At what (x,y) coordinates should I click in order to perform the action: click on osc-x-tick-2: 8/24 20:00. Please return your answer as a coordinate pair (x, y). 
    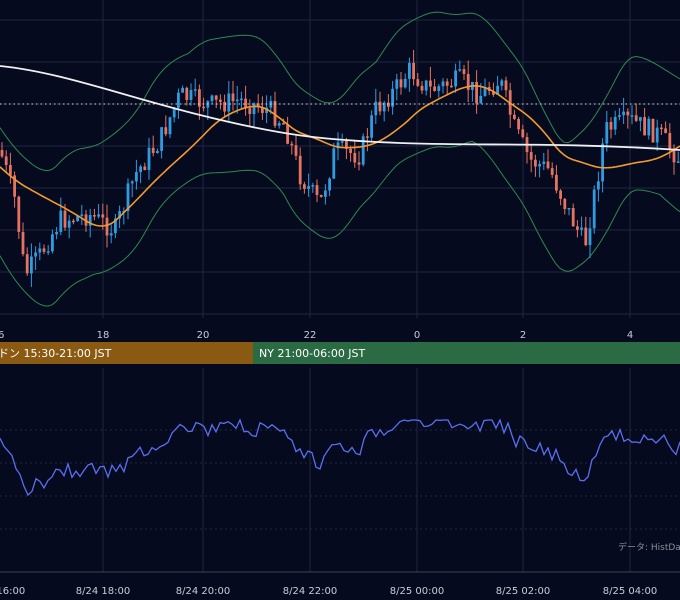
    Looking at the image, I should click on (203, 591).